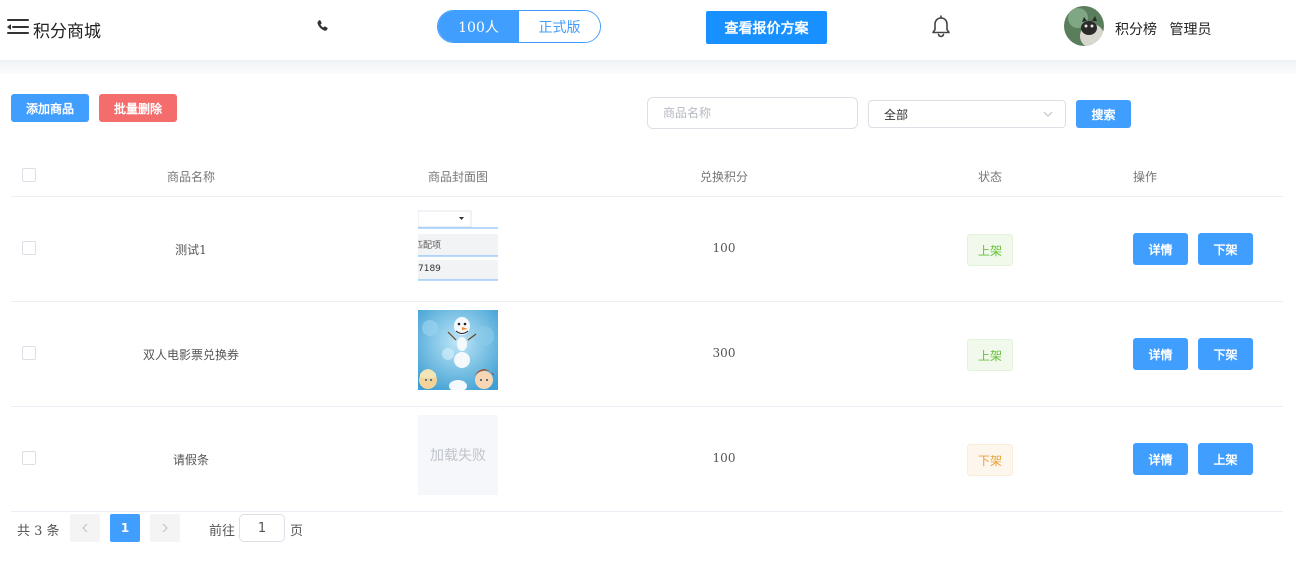 The height and width of the screenshot is (561, 1296). I want to click on phone-icon, so click(323, 26).